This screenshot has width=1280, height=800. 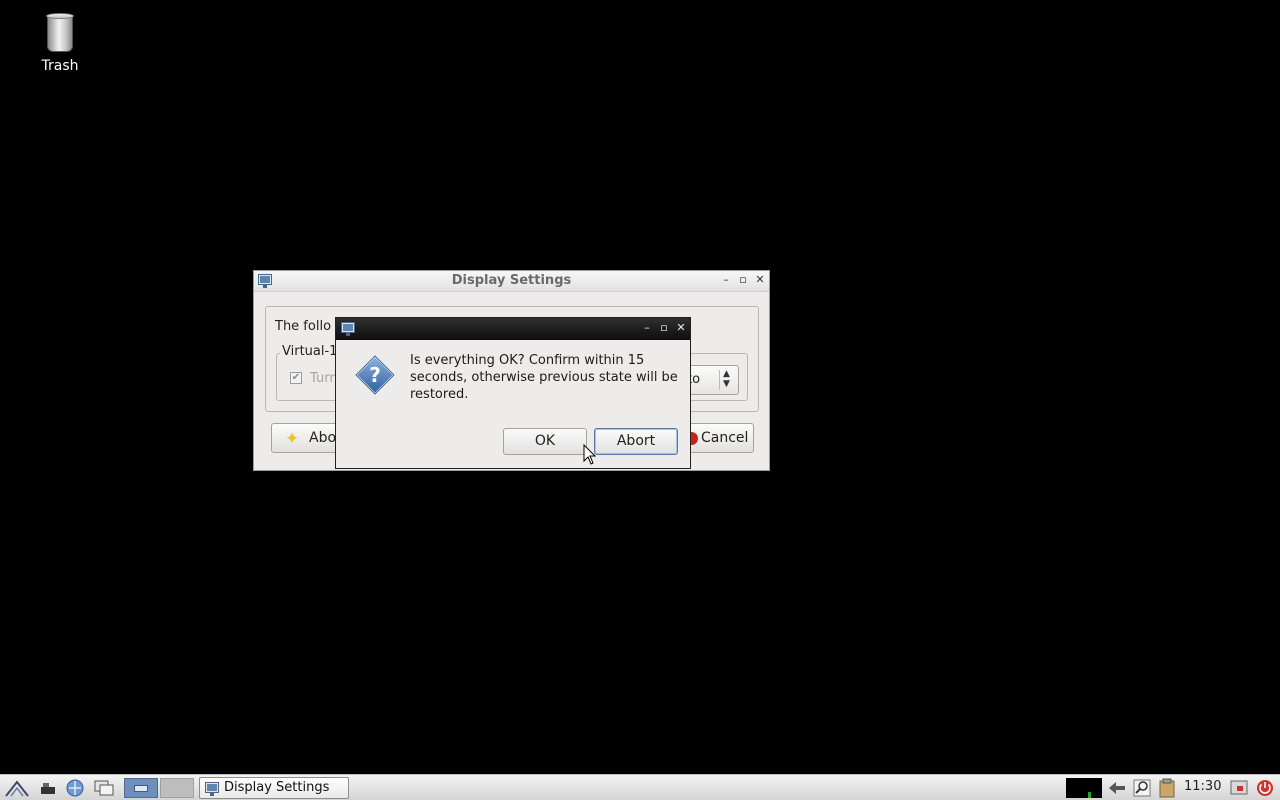 What do you see at coordinates (48, 788) in the screenshot?
I see `show-desktop-icon` at bounding box center [48, 788].